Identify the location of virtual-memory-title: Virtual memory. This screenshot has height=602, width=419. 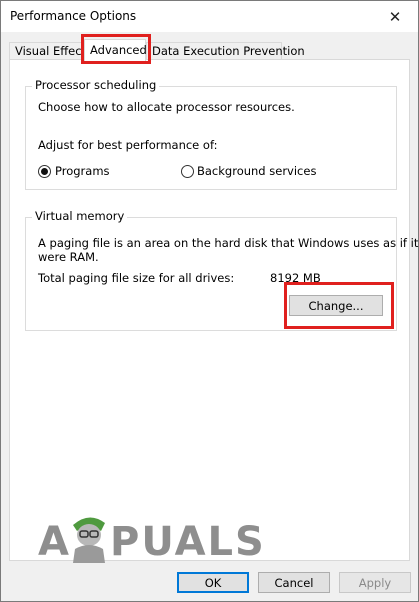
(80, 216).